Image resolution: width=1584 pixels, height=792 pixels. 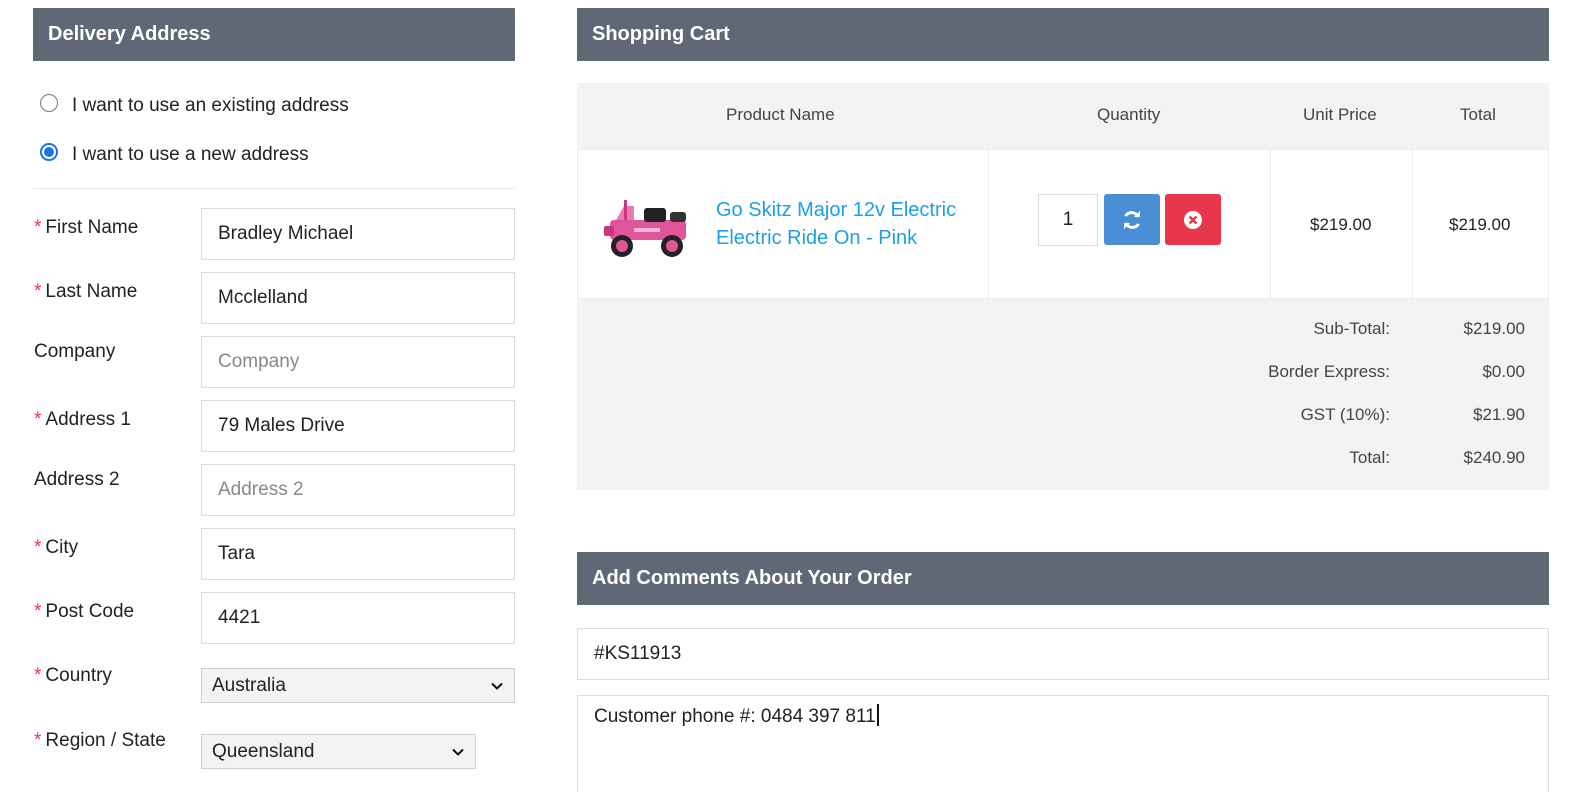 I want to click on order-reference-field: #KS11913, so click(x=1063, y=654).